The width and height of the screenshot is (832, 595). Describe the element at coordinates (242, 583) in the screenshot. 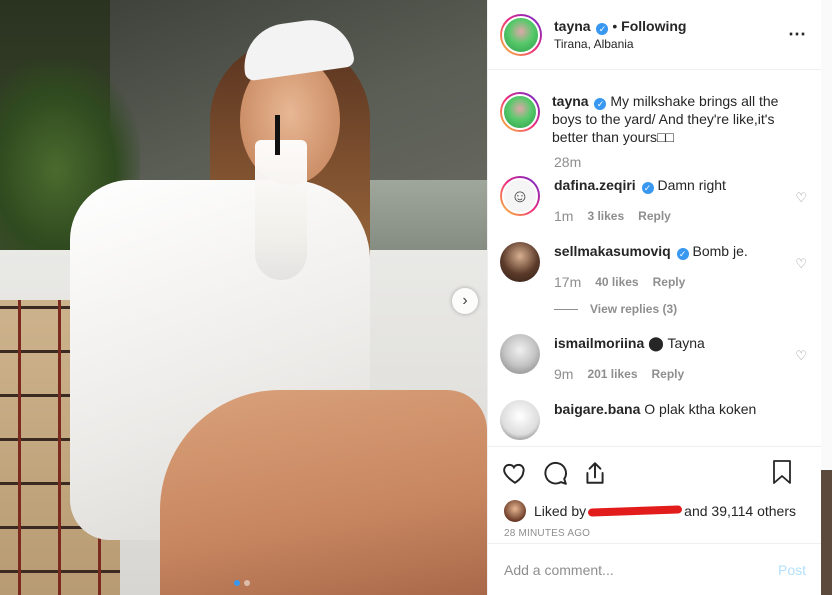

I see `carousel-dots` at that location.